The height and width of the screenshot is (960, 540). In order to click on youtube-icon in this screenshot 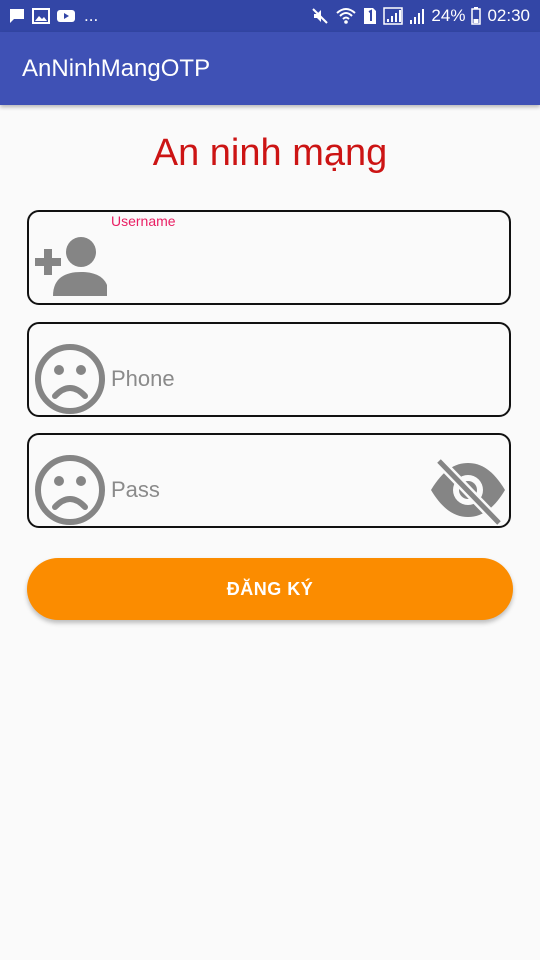, I will do `click(66, 16)`.